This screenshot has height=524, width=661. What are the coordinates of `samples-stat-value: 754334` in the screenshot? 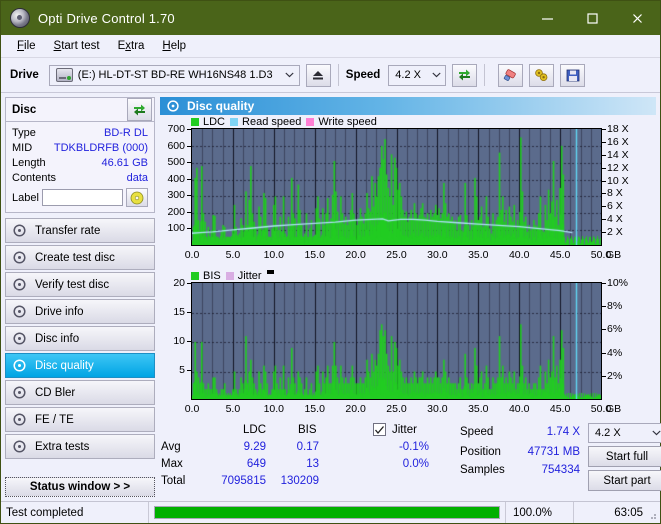 It's located at (560, 470).